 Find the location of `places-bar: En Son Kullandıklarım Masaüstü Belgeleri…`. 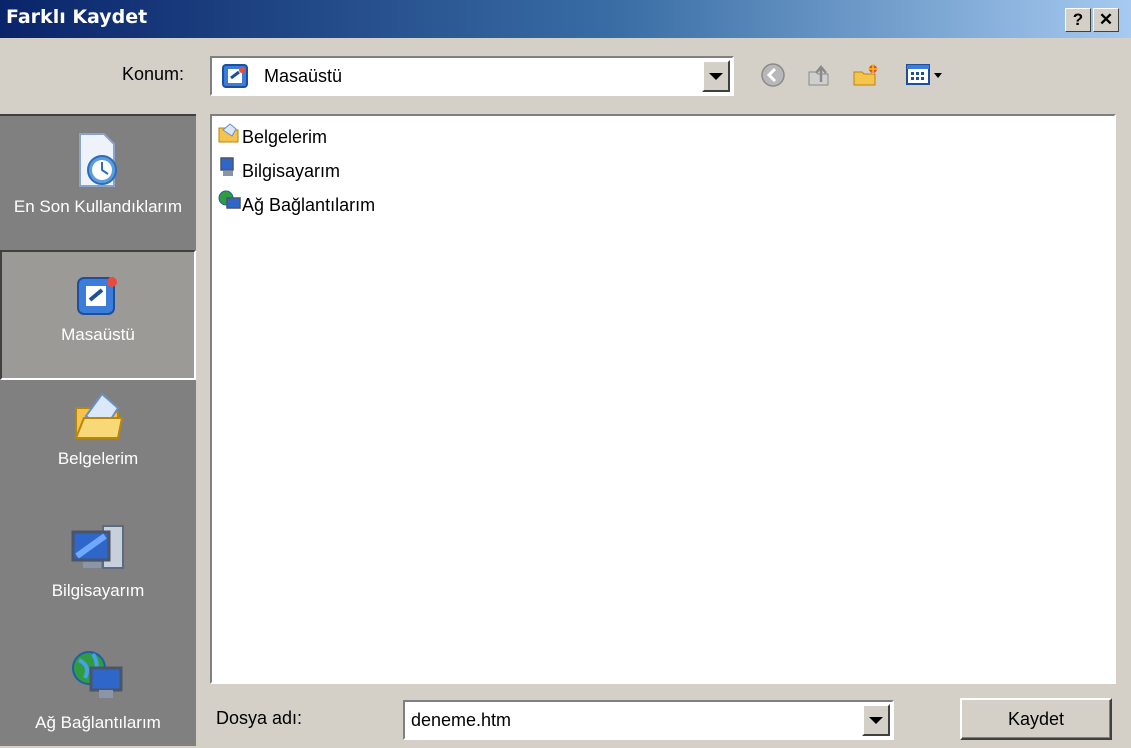

places-bar: En Son Kullandıklarım Masaüstü Belgeleri… is located at coordinates (98, 430).